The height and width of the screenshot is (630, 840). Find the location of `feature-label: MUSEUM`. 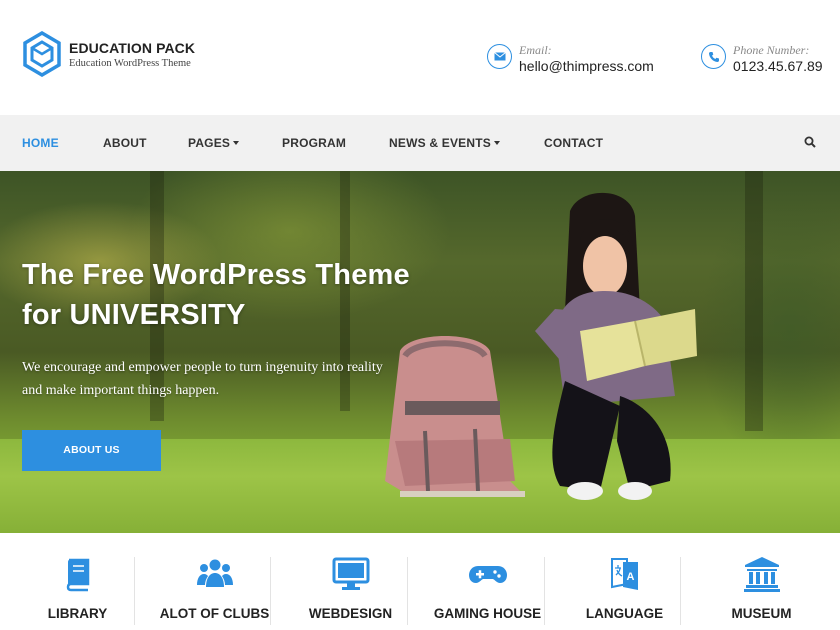

feature-label: MUSEUM is located at coordinates (761, 613).